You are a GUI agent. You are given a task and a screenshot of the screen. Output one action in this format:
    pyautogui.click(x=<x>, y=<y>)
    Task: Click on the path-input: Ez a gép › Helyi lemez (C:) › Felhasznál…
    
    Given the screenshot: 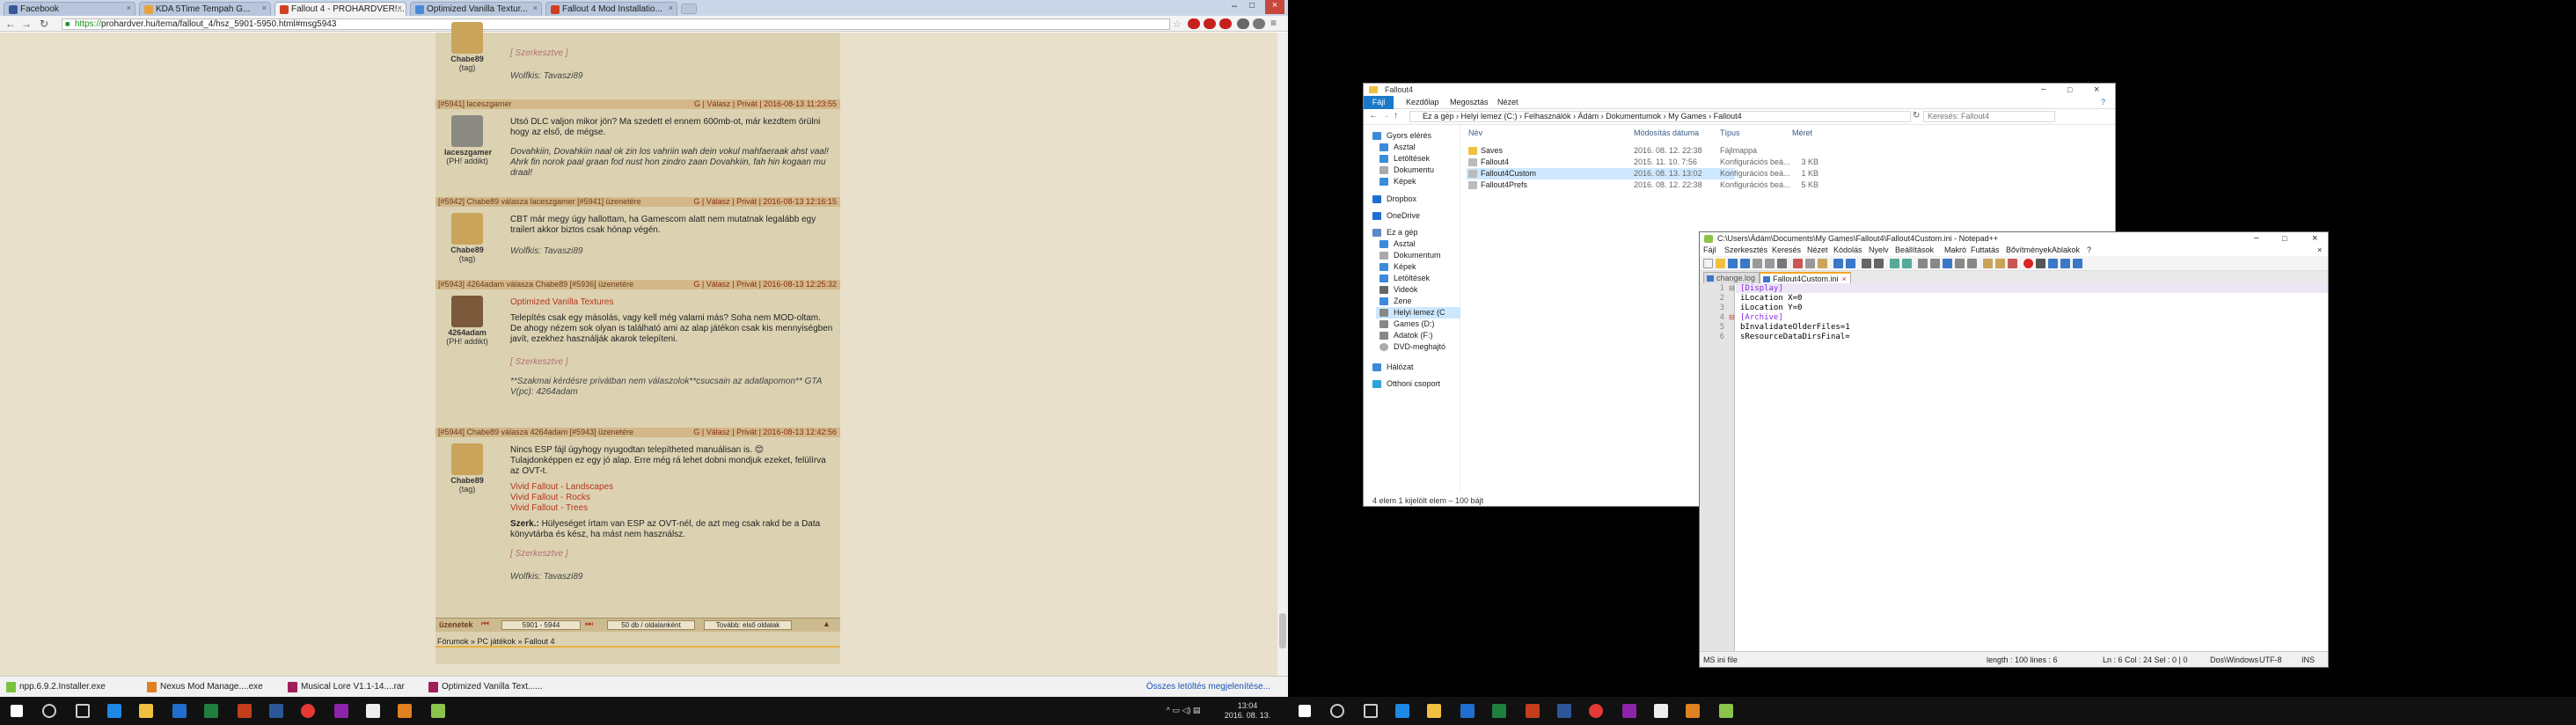 What is the action you would take?
    pyautogui.click(x=1660, y=116)
    